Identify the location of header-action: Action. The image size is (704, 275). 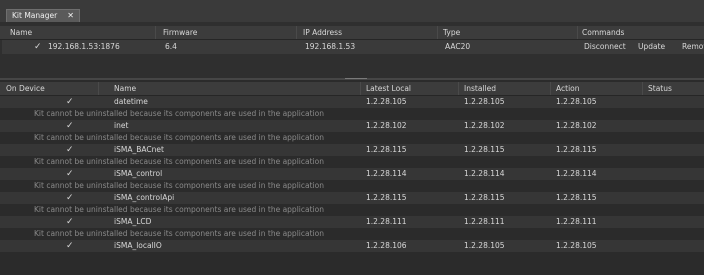
(568, 88).